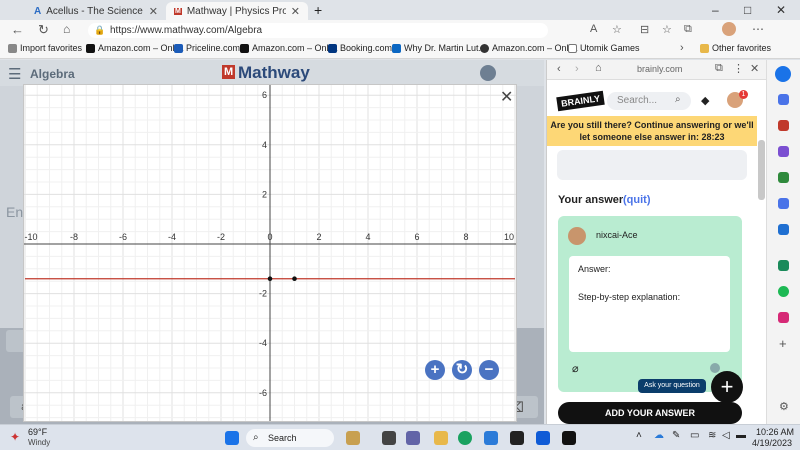  What do you see at coordinates (396, 48) in the screenshot?
I see `linkedin-icon` at bounding box center [396, 48].